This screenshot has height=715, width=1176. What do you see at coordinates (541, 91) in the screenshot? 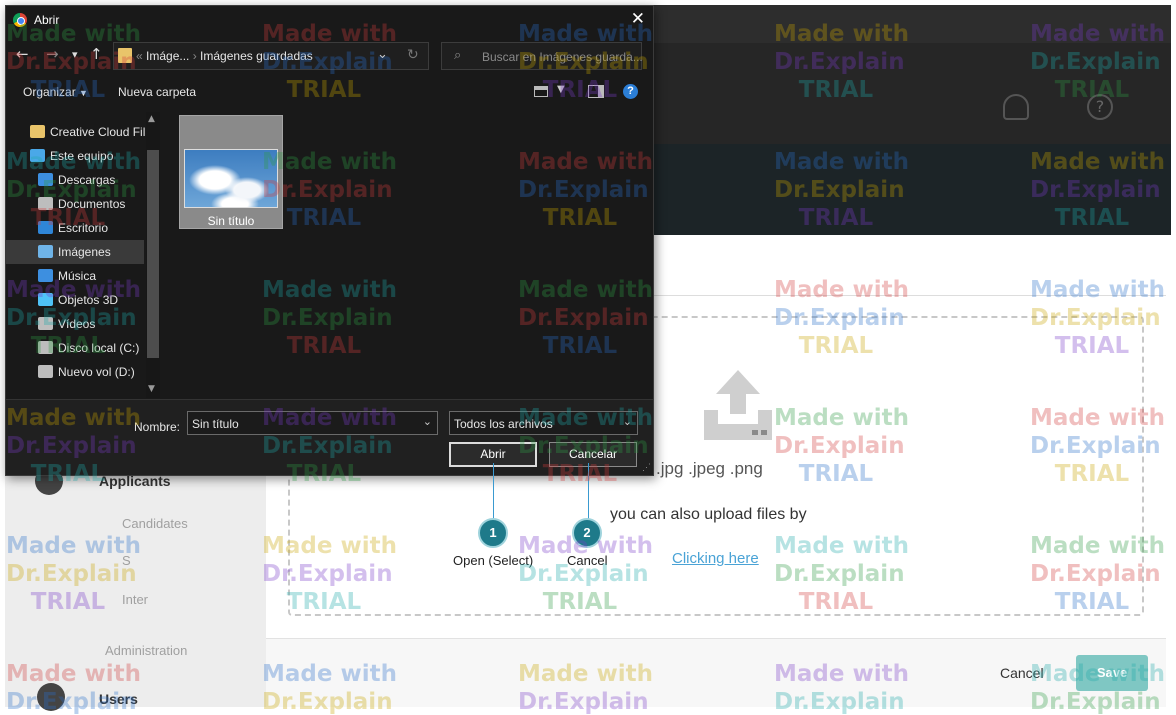
I see `view-mode-icon` at bounding box center [541, 91].